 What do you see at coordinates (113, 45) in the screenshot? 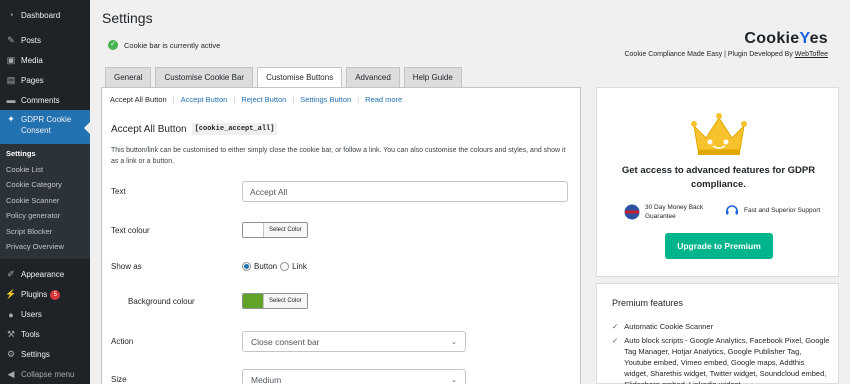
I see `check-circle-icon: ✓` at bounding box center [113, 45].